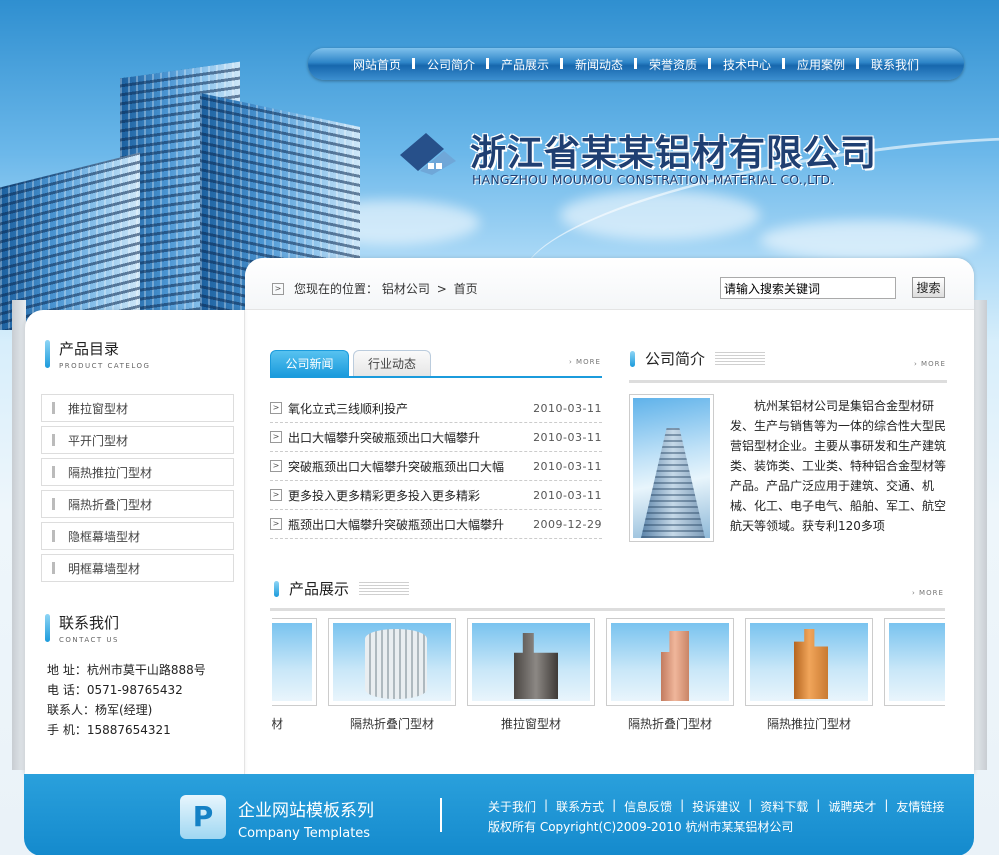 The image size is (999, 855). I want to click on list-item: > 突破瓶颈出口大幅攀升突破瓶颈出口大幅 2010-03-11, so click(436, 466).